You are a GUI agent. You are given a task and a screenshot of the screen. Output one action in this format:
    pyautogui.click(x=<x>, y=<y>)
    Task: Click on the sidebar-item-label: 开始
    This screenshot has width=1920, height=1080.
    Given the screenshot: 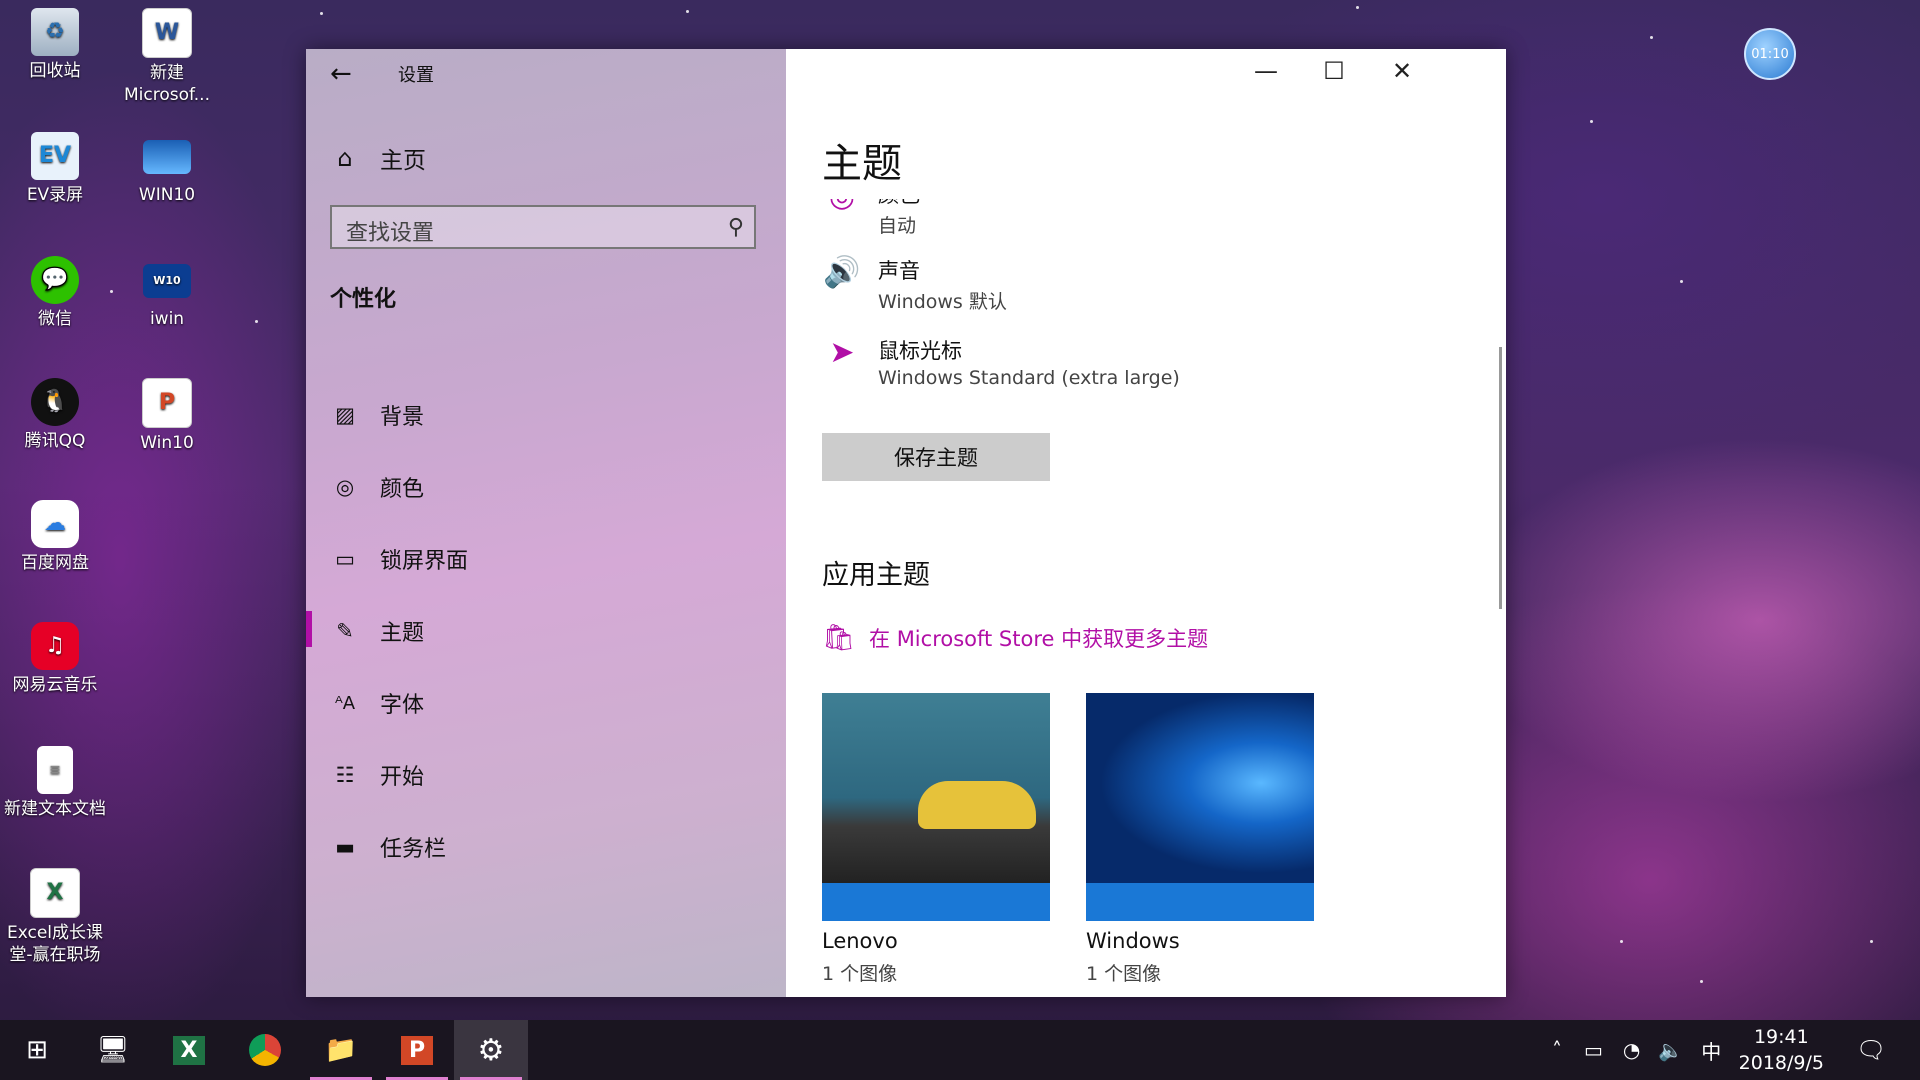 What is the action you would take?
    pyautogui.click(x=402, y=777)
    